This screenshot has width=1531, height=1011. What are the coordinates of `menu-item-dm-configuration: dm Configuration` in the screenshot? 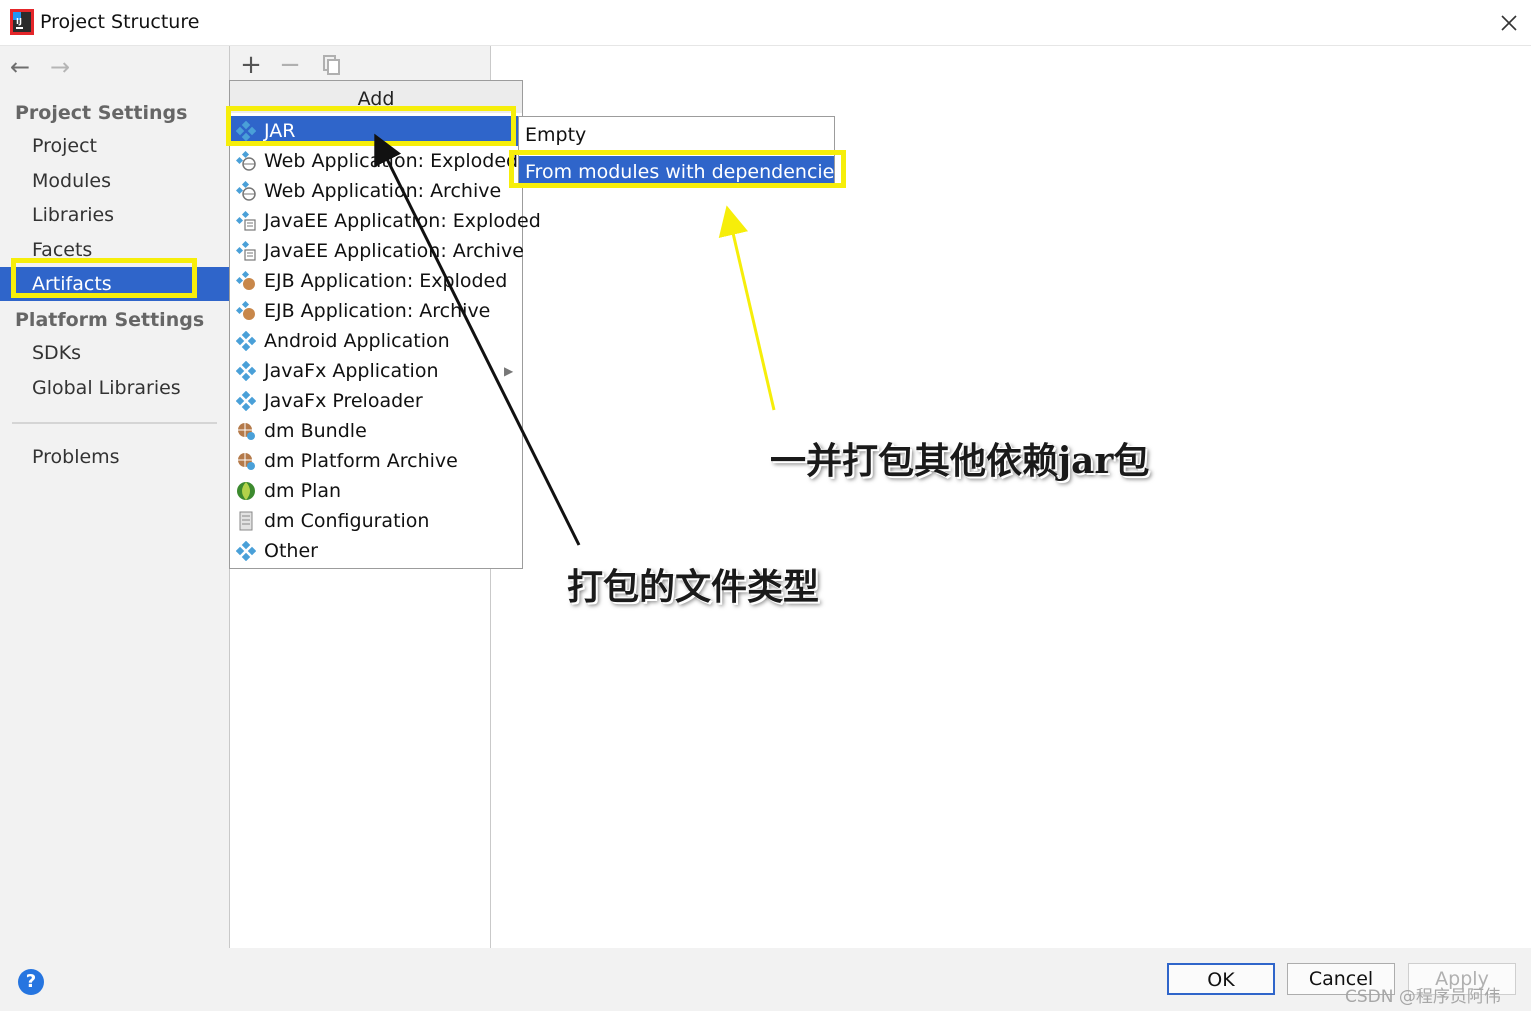 It's located at (376, 521).